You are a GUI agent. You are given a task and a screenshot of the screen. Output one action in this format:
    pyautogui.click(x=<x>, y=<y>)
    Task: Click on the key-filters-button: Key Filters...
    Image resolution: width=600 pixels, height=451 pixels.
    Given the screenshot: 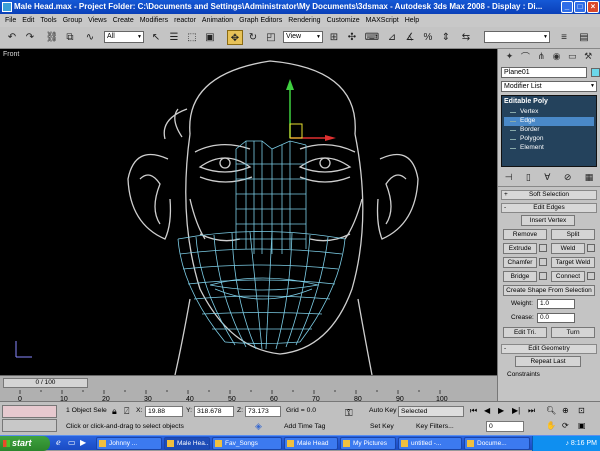 What is the action you would take?
    pyautogui.click(x=435, y=426)
    